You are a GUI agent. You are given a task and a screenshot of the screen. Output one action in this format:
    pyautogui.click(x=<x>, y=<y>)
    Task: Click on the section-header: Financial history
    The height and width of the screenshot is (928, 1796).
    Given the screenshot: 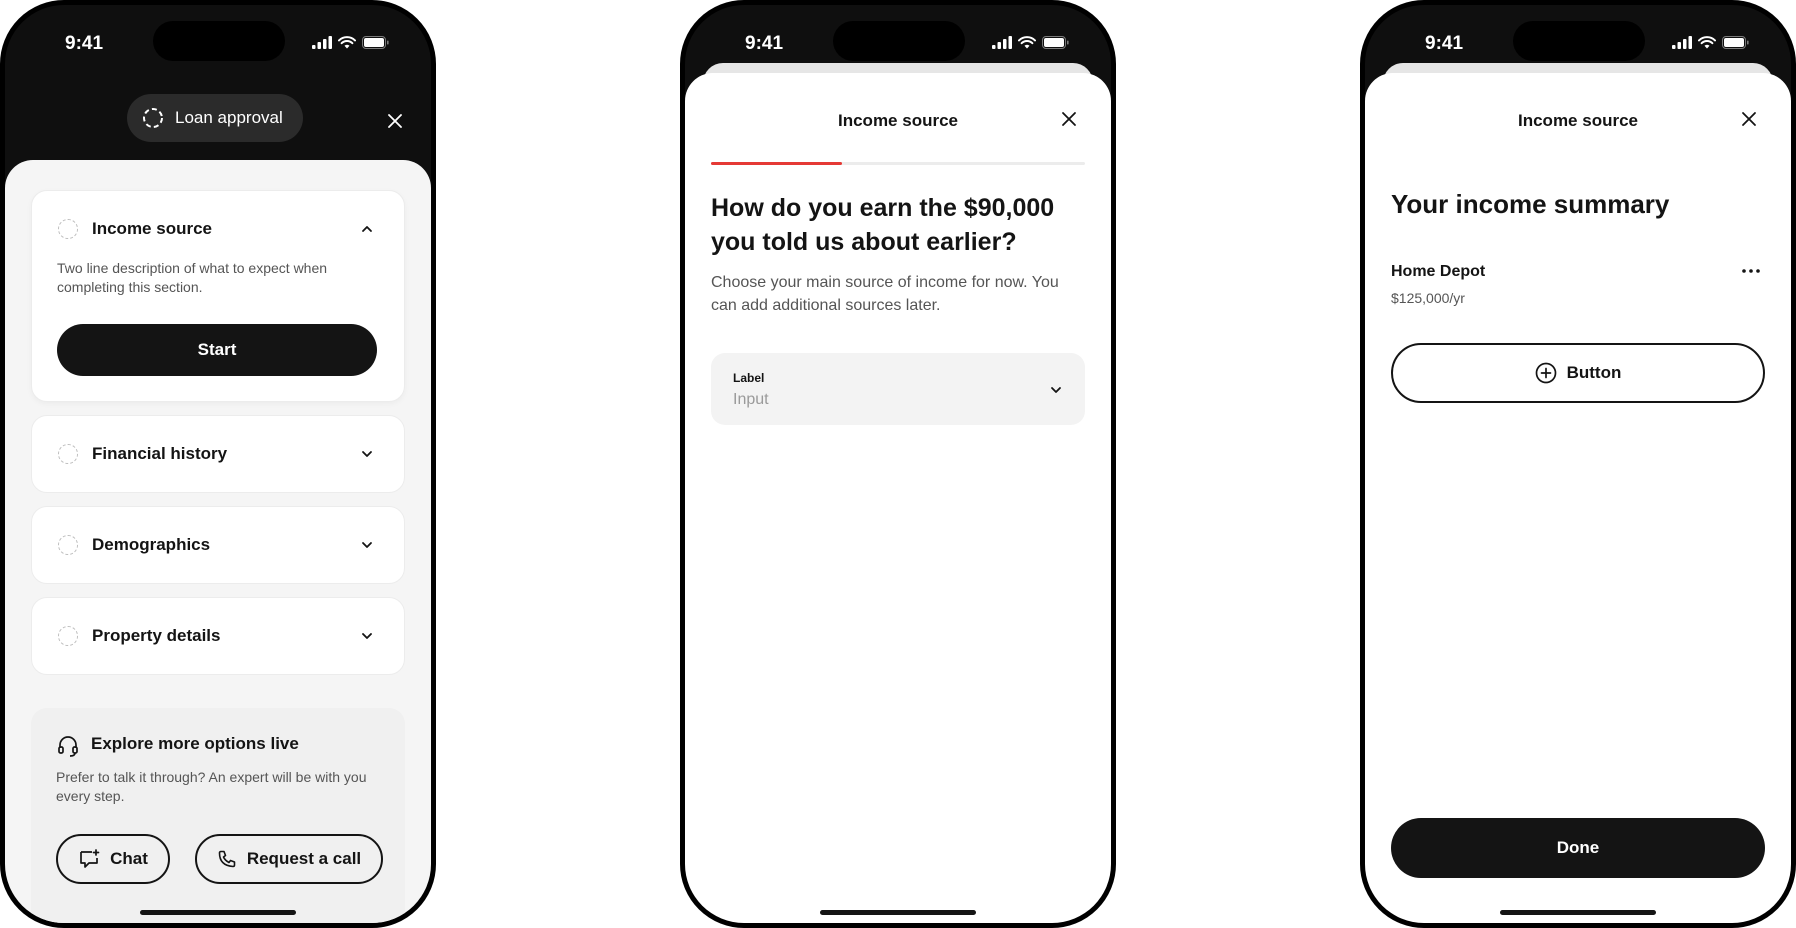 What is the action you would take?
    pyautogui.click(x=218, y=454)
    